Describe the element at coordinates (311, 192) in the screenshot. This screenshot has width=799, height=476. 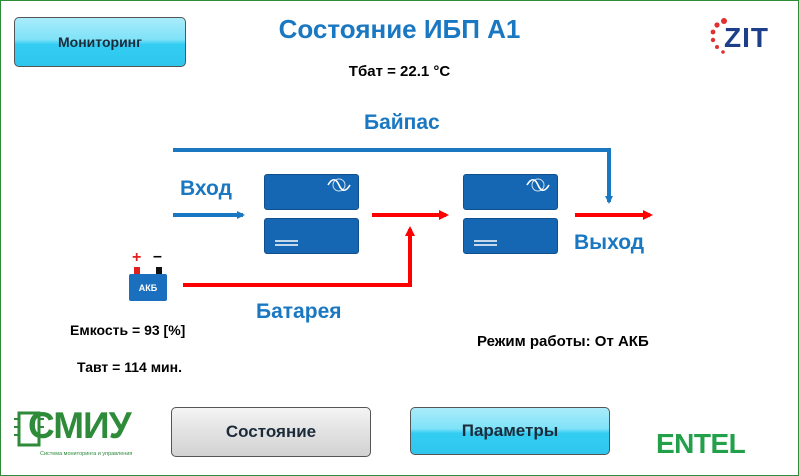
I see `rectifier-ac-block` at that location.